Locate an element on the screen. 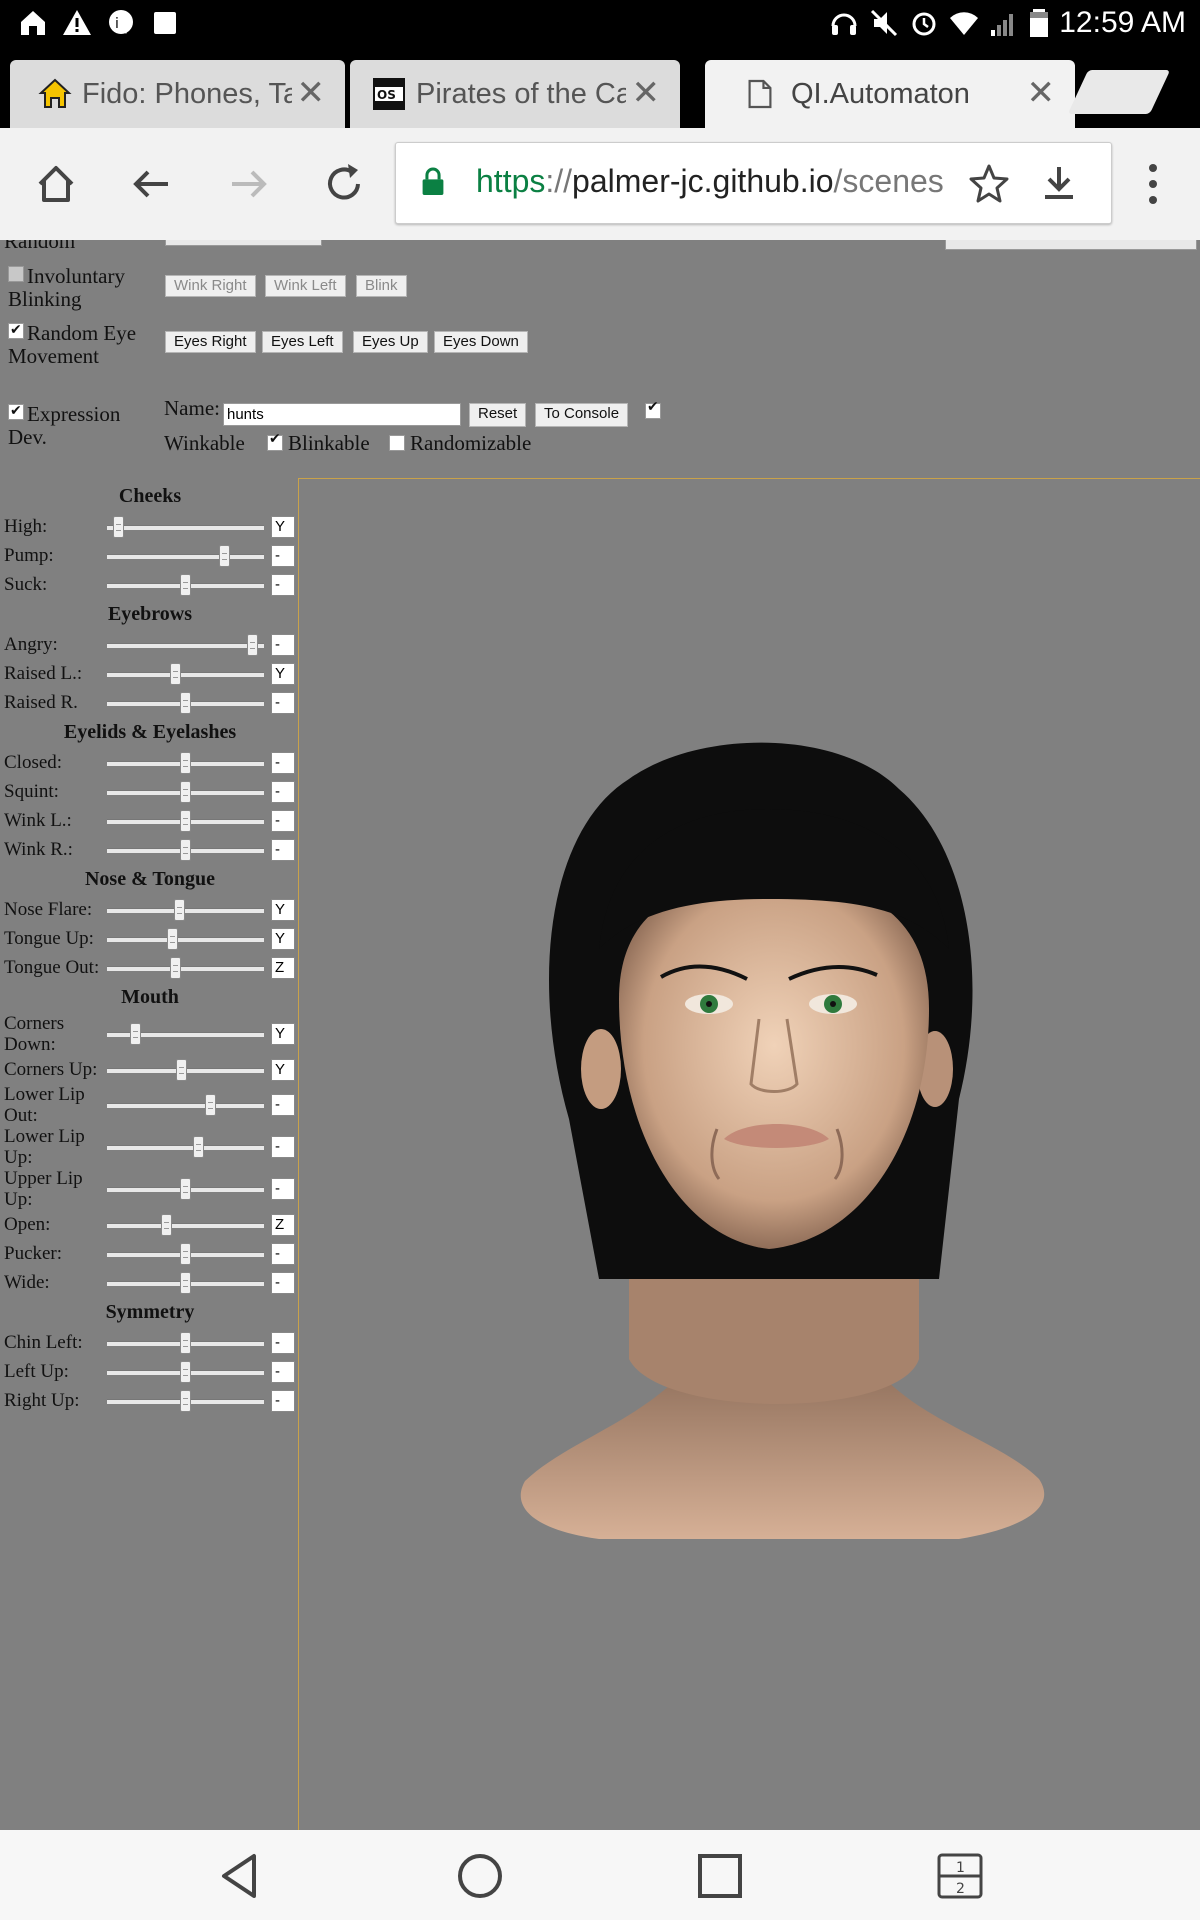 Image resolution: width=1200 pixels, height=1920 pixels. to-console-button: To Console is located at coordinates (582, 415).